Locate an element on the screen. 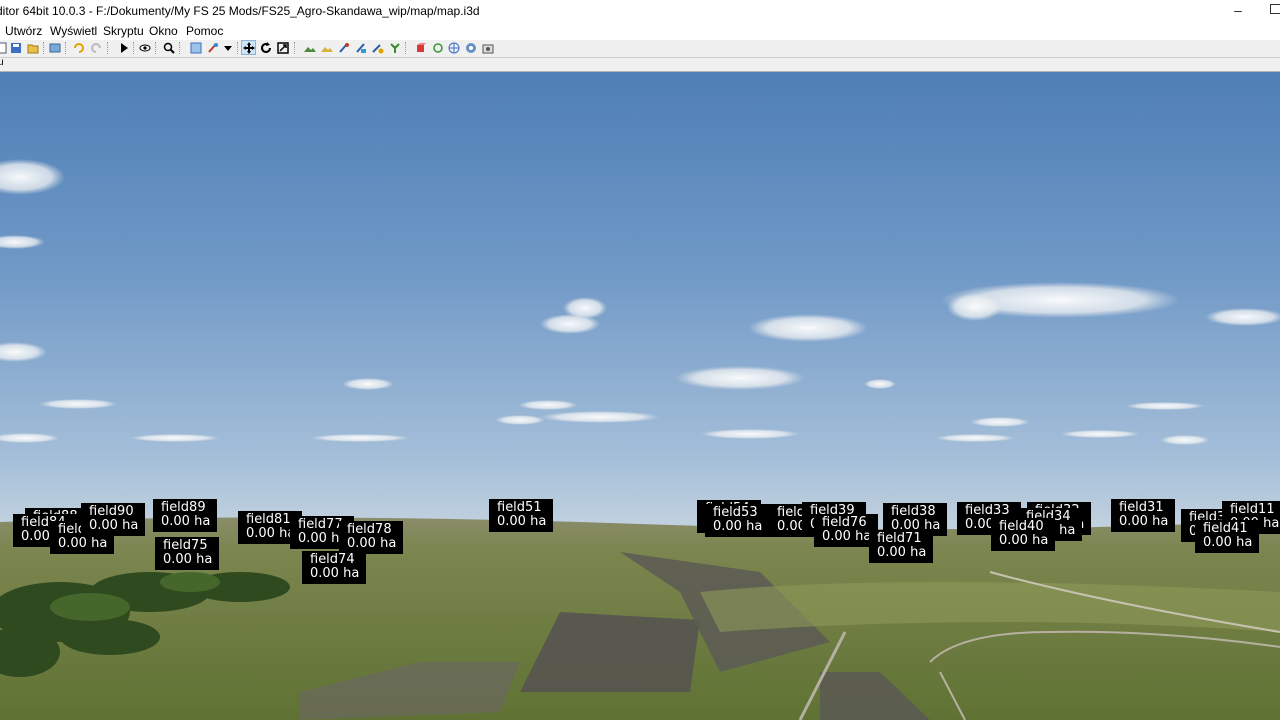  field-name: field31 is located at coordinates (1141, 507).